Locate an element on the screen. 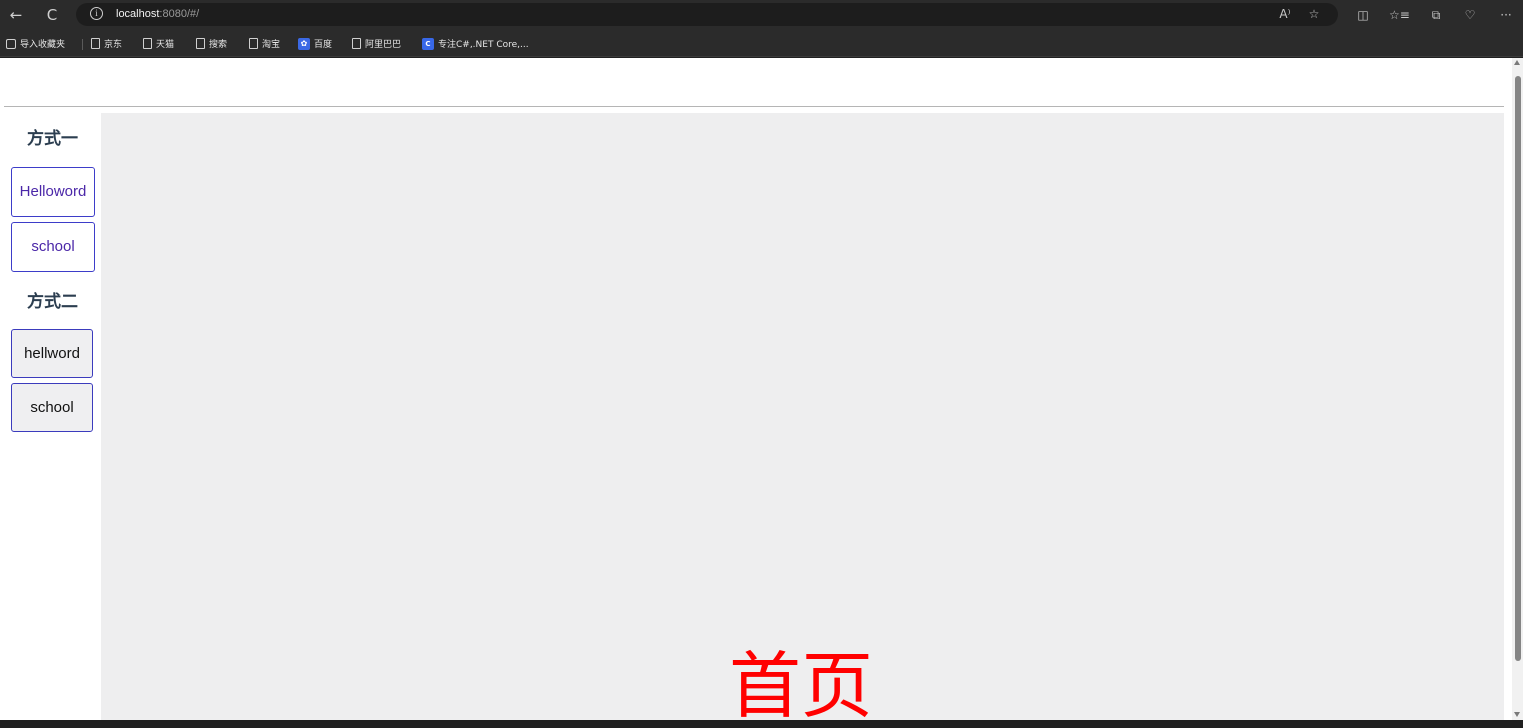  taskbar-edge is located at coordinates (761, 724).